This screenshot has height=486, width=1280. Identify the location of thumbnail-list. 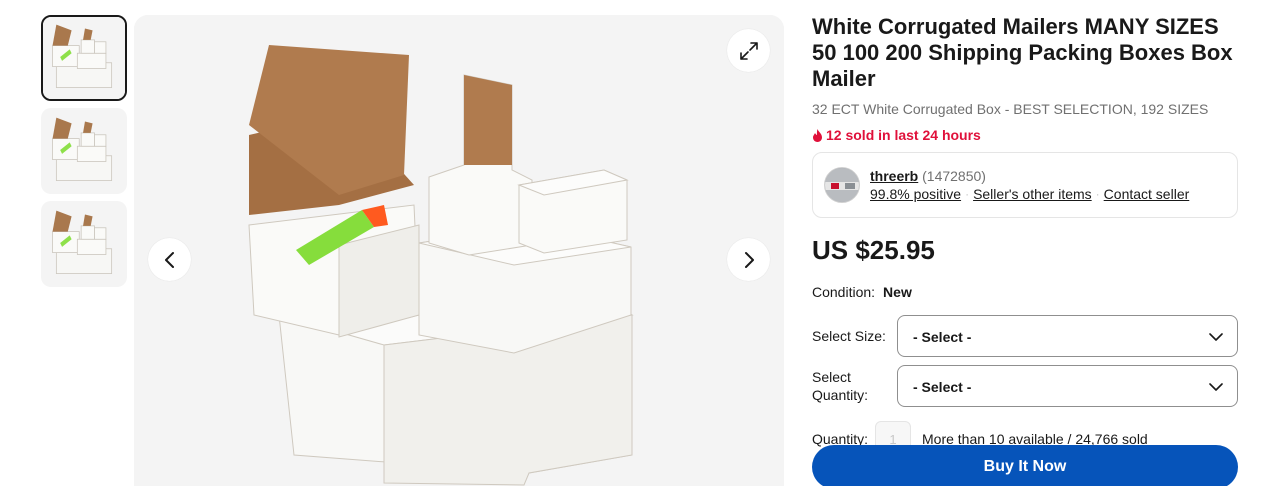
(84, 154).